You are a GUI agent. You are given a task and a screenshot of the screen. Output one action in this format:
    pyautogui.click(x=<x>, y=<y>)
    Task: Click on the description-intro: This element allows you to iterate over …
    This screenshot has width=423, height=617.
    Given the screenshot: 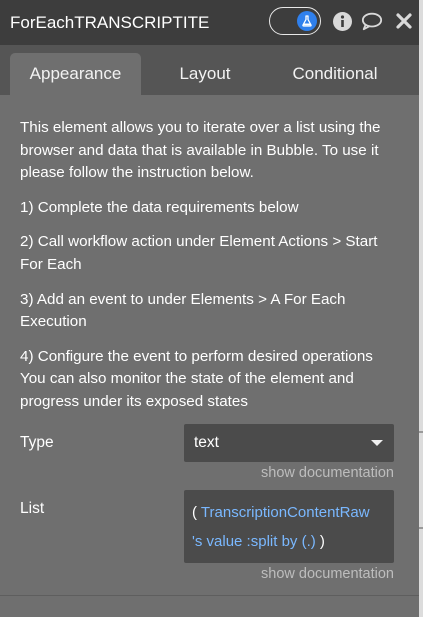 What is the action you would take?
    pyautogui.click(x=200, y=150)
    